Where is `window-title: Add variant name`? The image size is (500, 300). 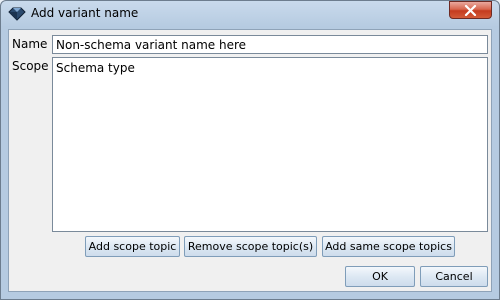
window-title: Add variant name is located at coordinates (85, 13).